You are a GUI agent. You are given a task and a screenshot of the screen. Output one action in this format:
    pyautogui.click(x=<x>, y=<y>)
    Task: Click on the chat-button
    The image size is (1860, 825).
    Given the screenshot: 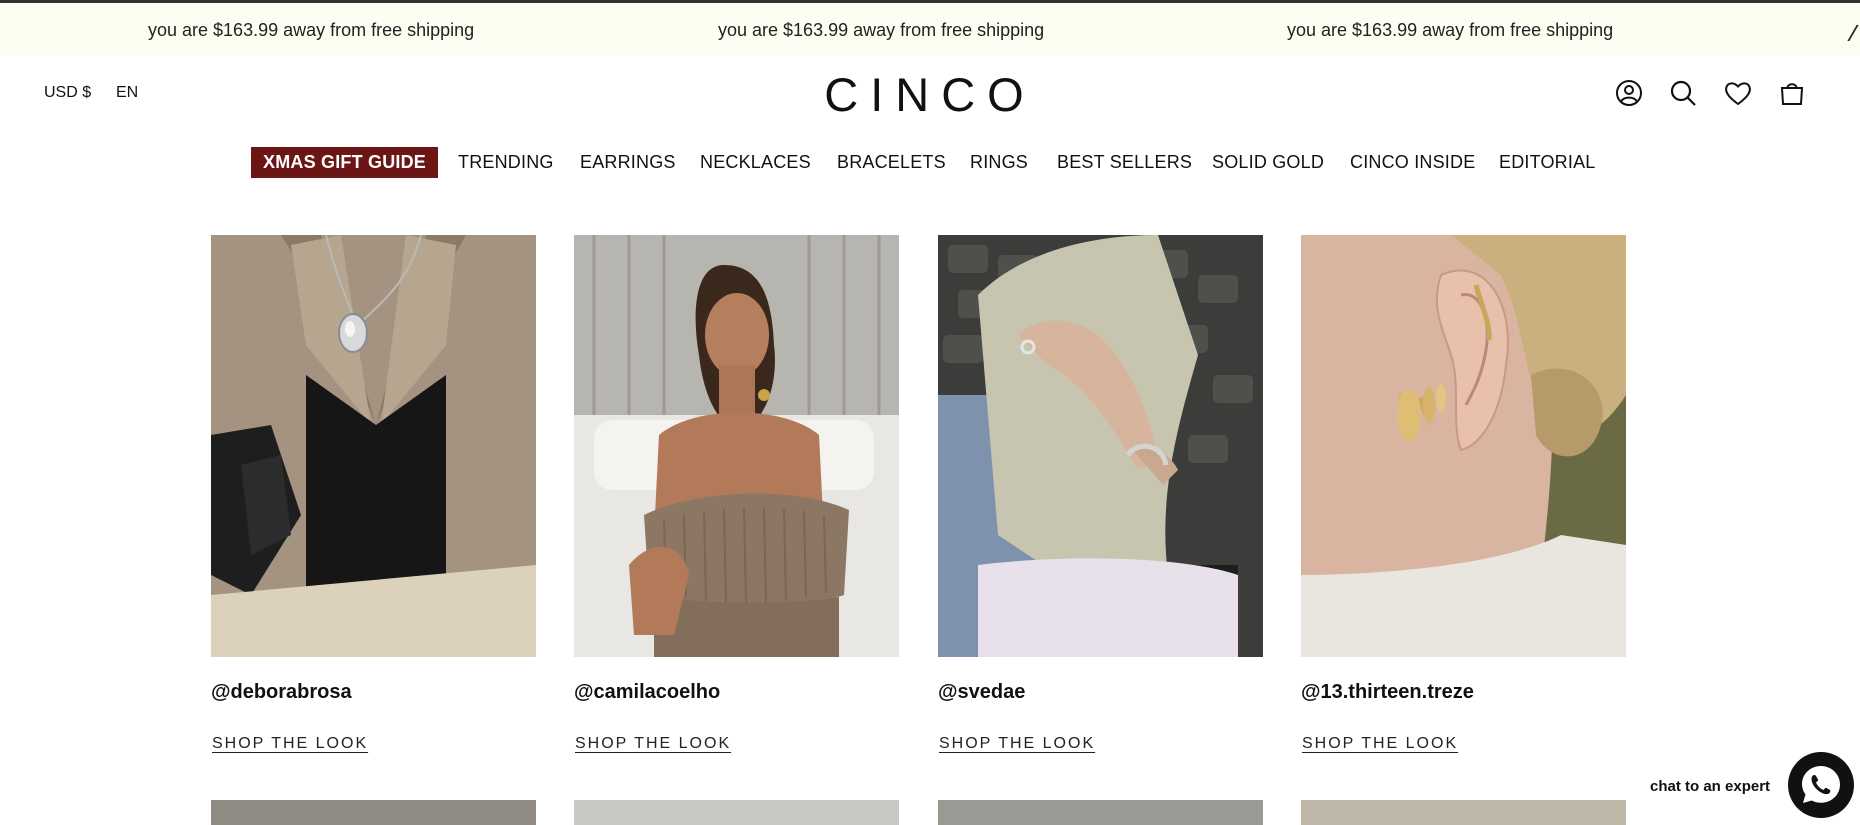 What is the action you would take?
    pyautogui.click(x=1821, y=785)
    